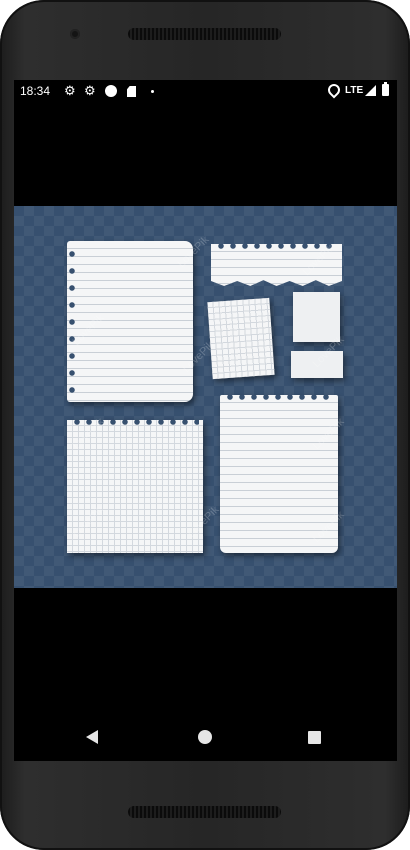 The width and height of the screenshot is (410, 850). Describe the element at coordinates (354, 90) in the screenshot. I see `network-label: LTE` at that location.